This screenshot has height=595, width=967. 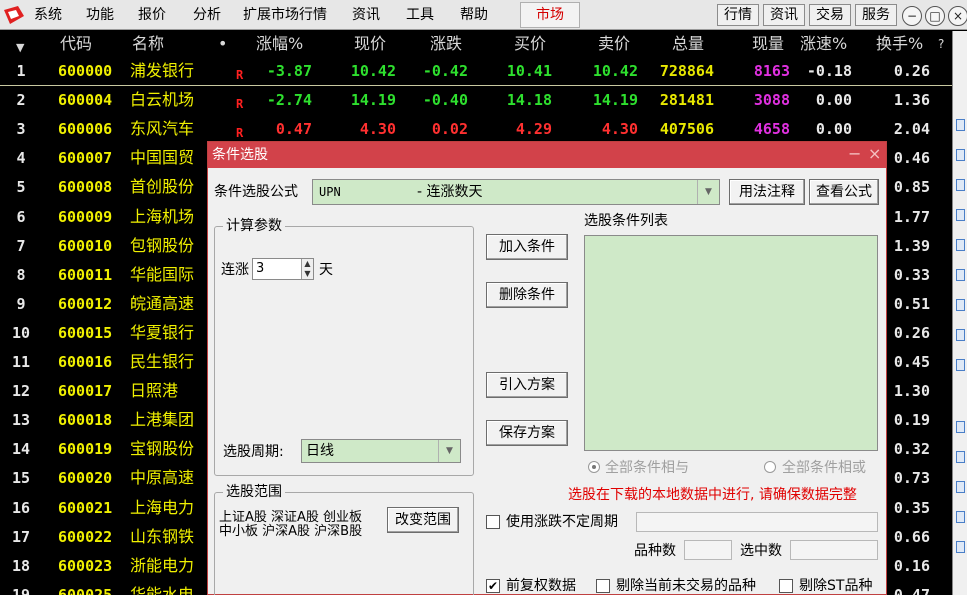 What do you see at coordinates (911, 590) in the screenshot?
I see `cell-turnover: 0.47` at bounding box center [911, 590].